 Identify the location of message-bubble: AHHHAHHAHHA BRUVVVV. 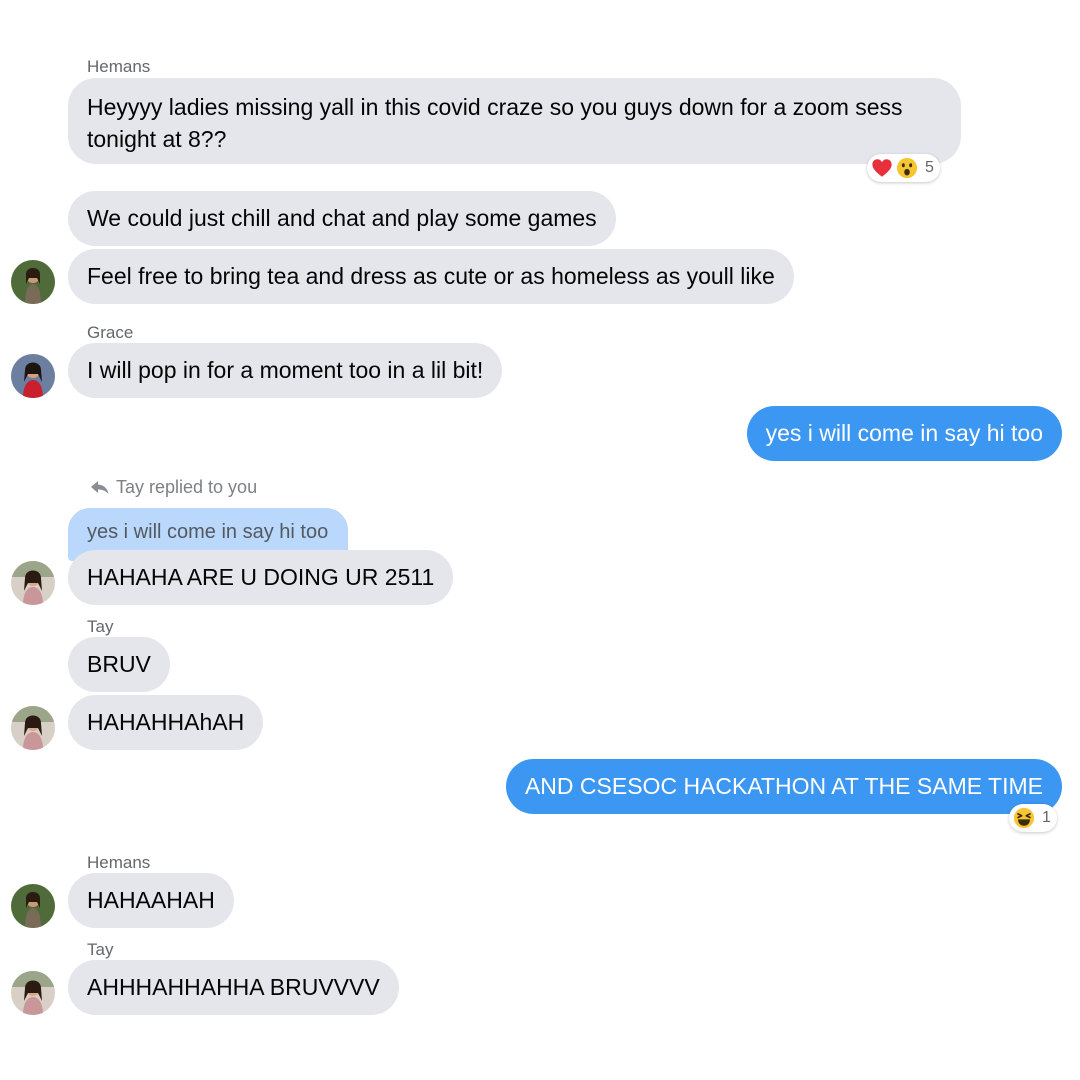
(233, 987).